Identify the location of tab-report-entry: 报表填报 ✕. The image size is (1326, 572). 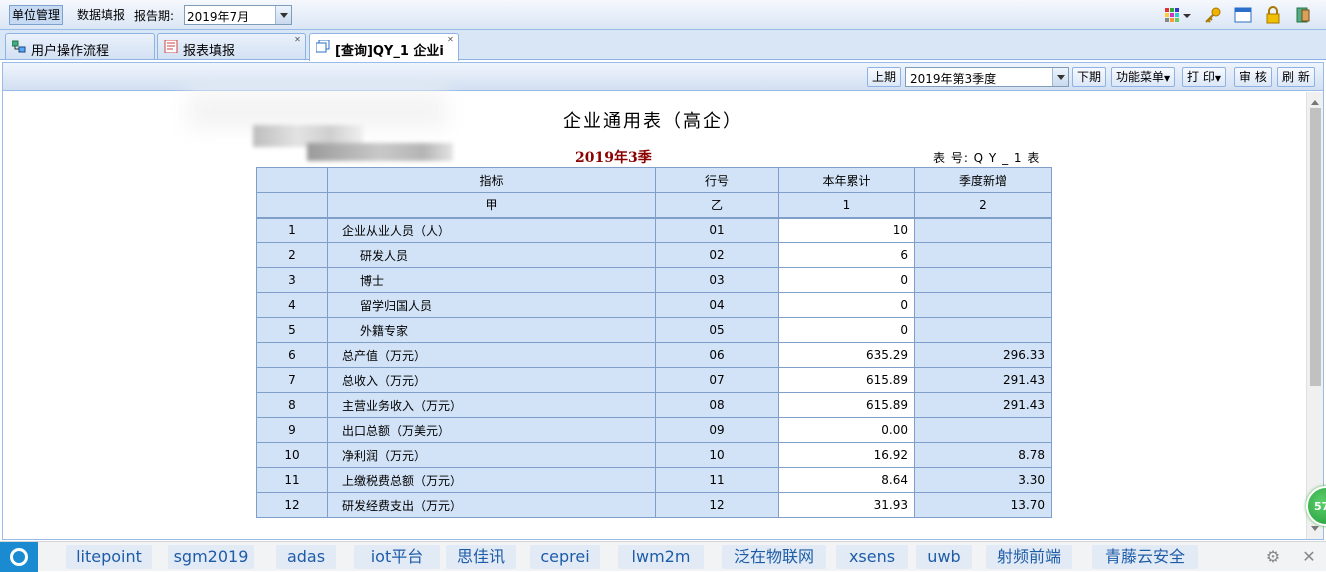
(231, 46).